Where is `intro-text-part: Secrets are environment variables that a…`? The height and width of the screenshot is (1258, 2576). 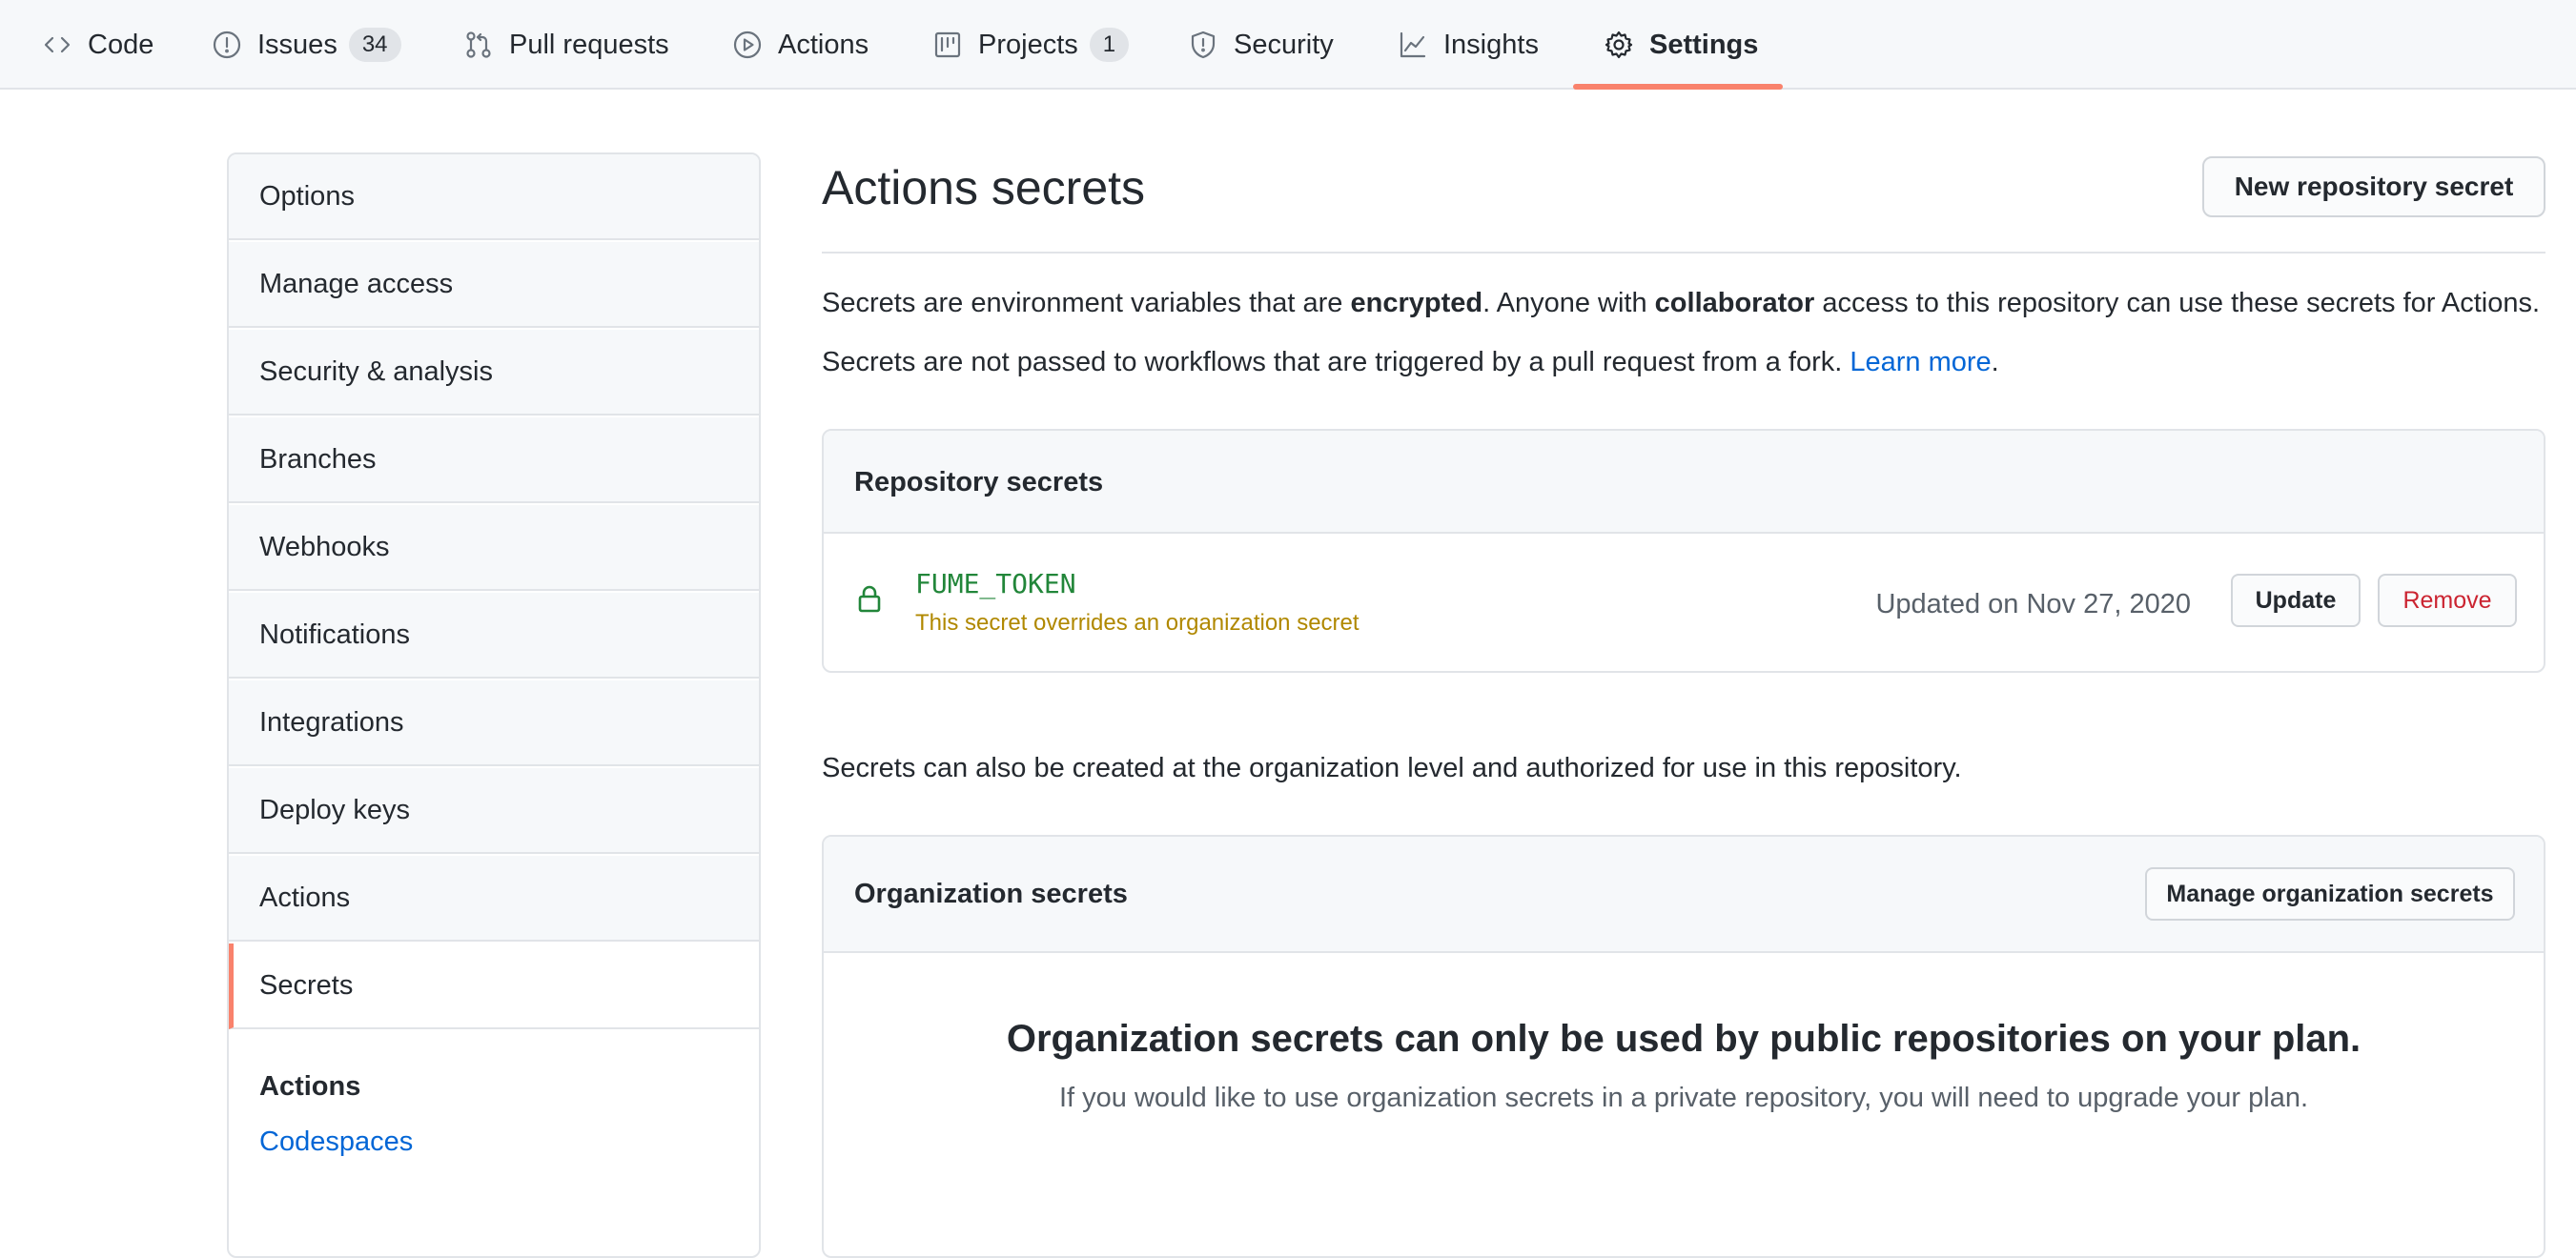 intro-text-part: Secrets are environment variables that a… is located at coordinates (1086, 303).